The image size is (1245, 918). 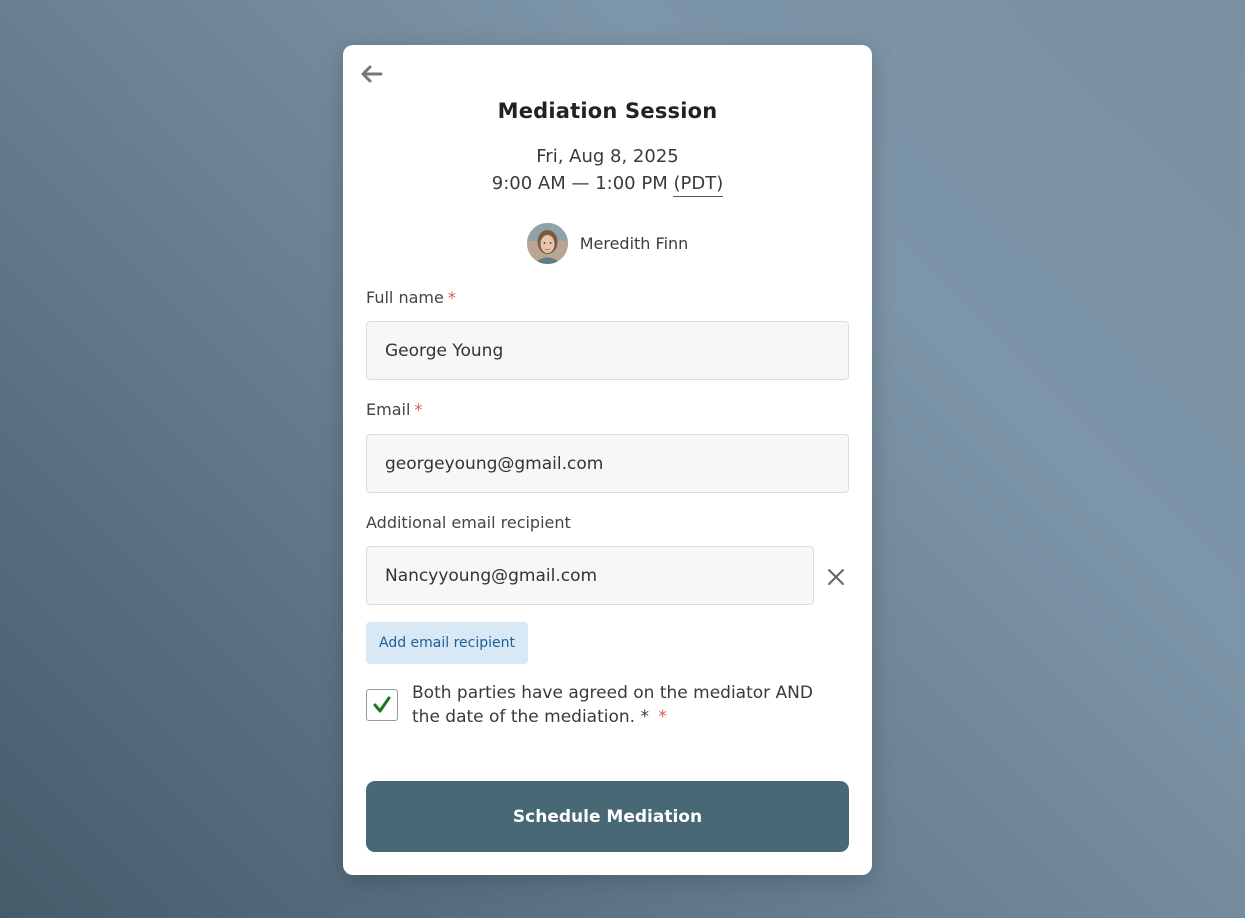 I want to click on page-title: Mediation Session, so click(x=607, y=111).